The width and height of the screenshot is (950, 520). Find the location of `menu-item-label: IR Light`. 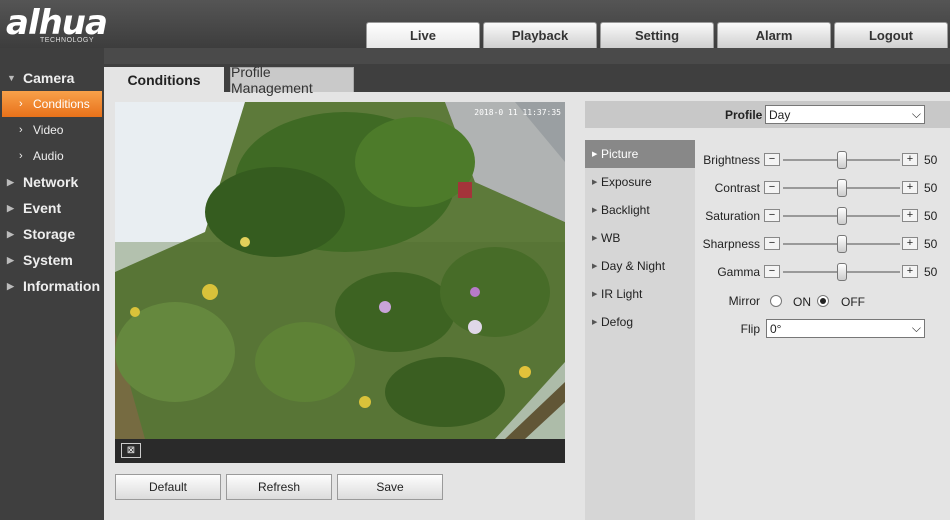

menu-item-label: IR Light is located at coordinates (622, 294).